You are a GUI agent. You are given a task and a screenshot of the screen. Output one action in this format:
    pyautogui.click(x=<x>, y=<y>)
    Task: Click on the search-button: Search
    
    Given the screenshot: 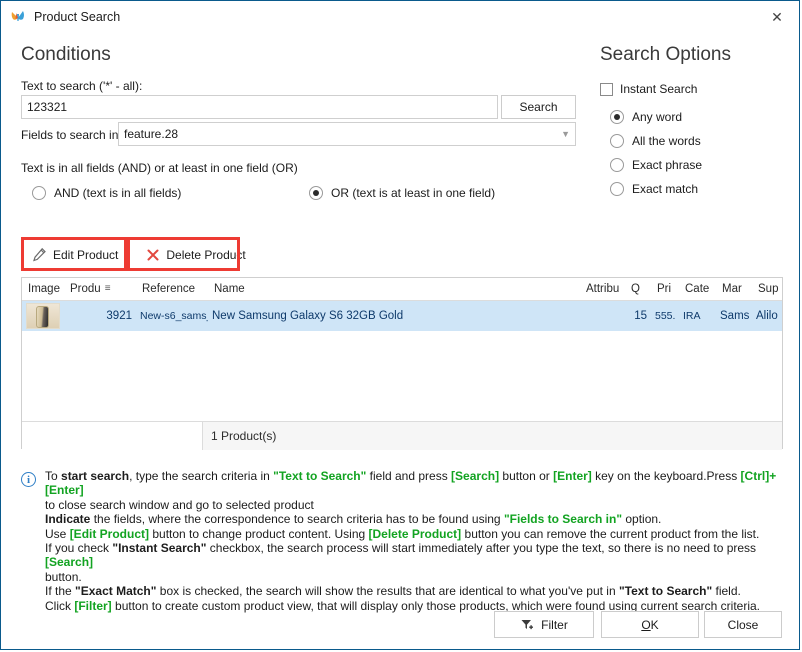 What is the action you would take?
    pyautogui.click(x=538, y=107)
    